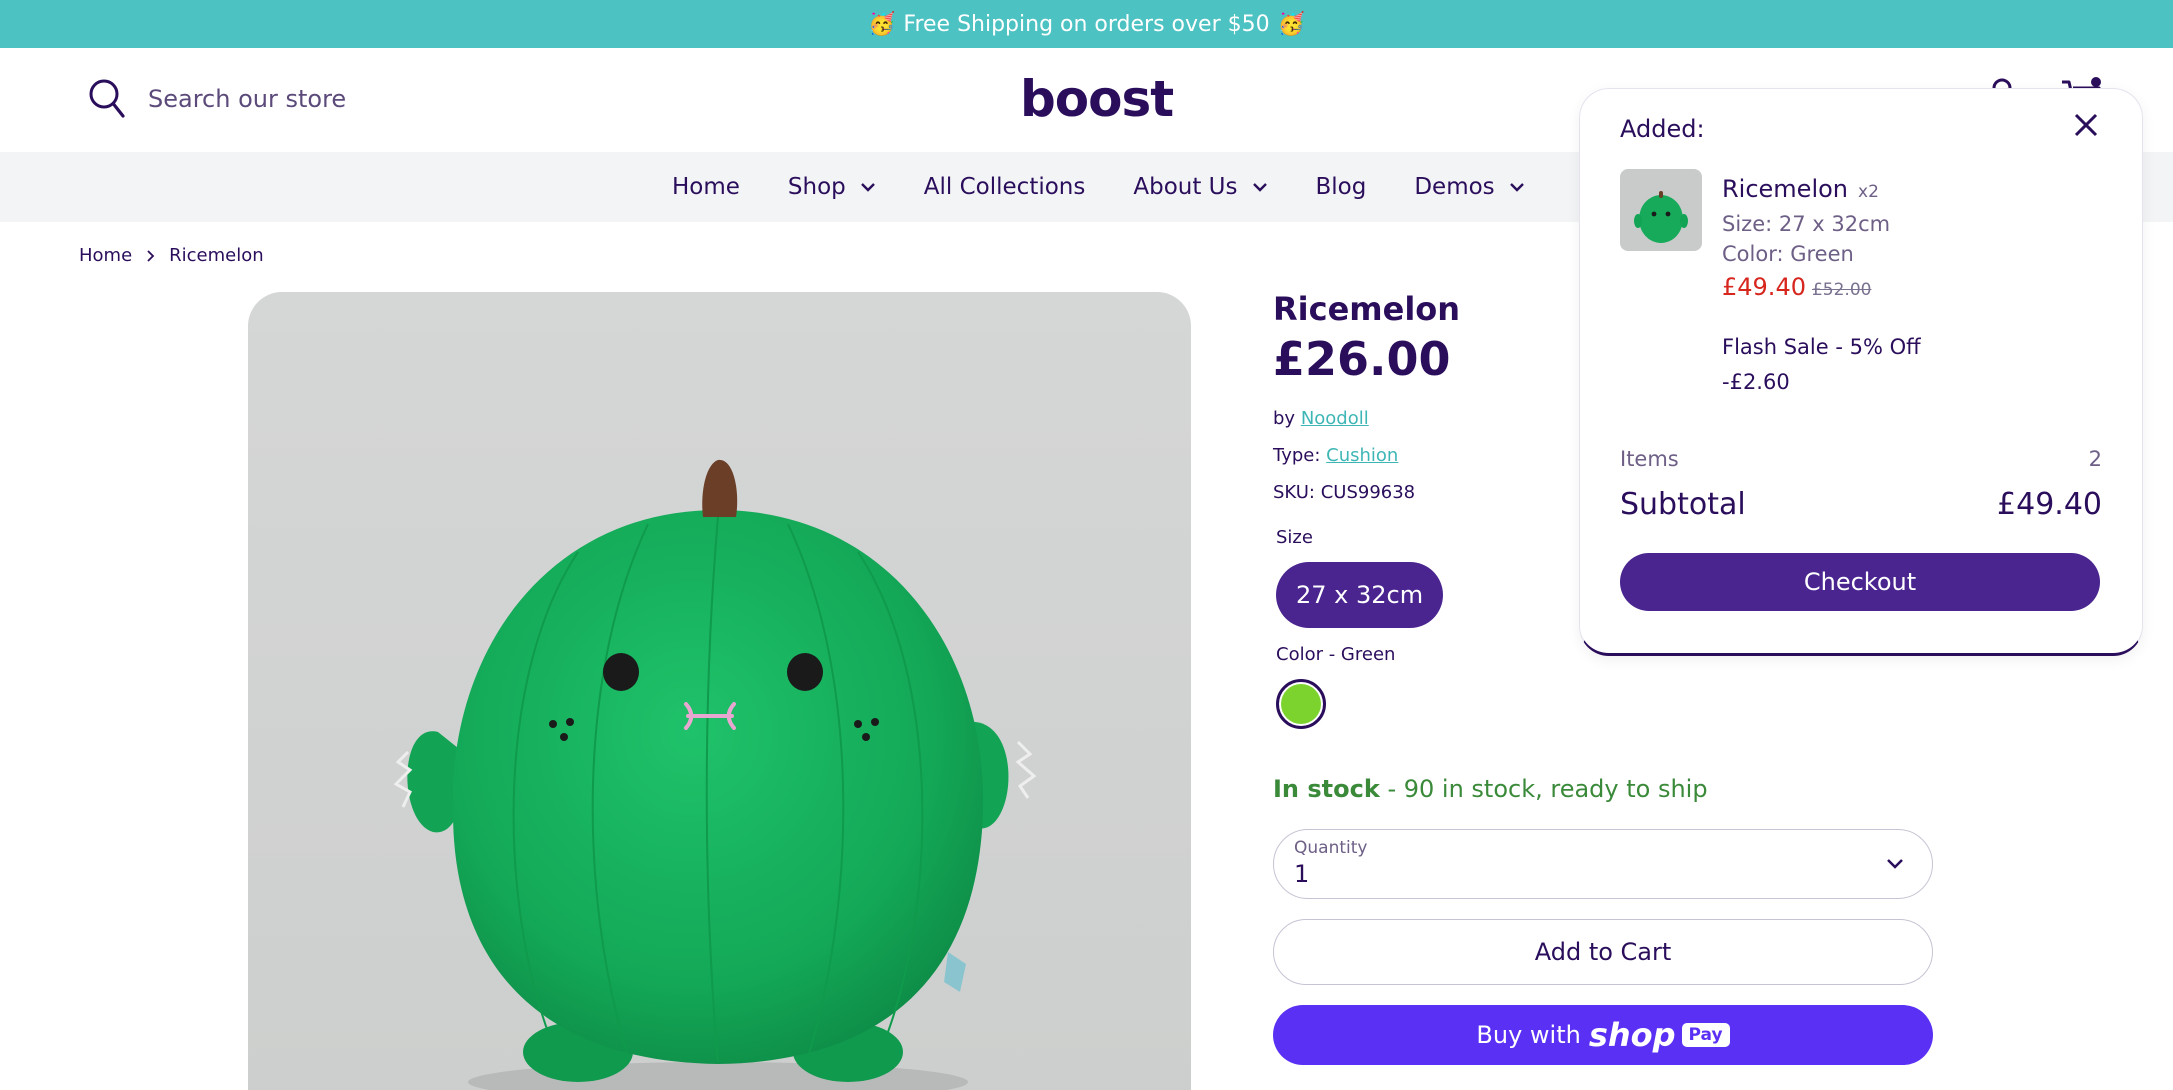 This screenshot has height=1090, width=2173. What do you see at coordinates (1661, 217) in the screenshot?
I see `ricemelon-thumb-illustration` at bounding box center [1661, 217].